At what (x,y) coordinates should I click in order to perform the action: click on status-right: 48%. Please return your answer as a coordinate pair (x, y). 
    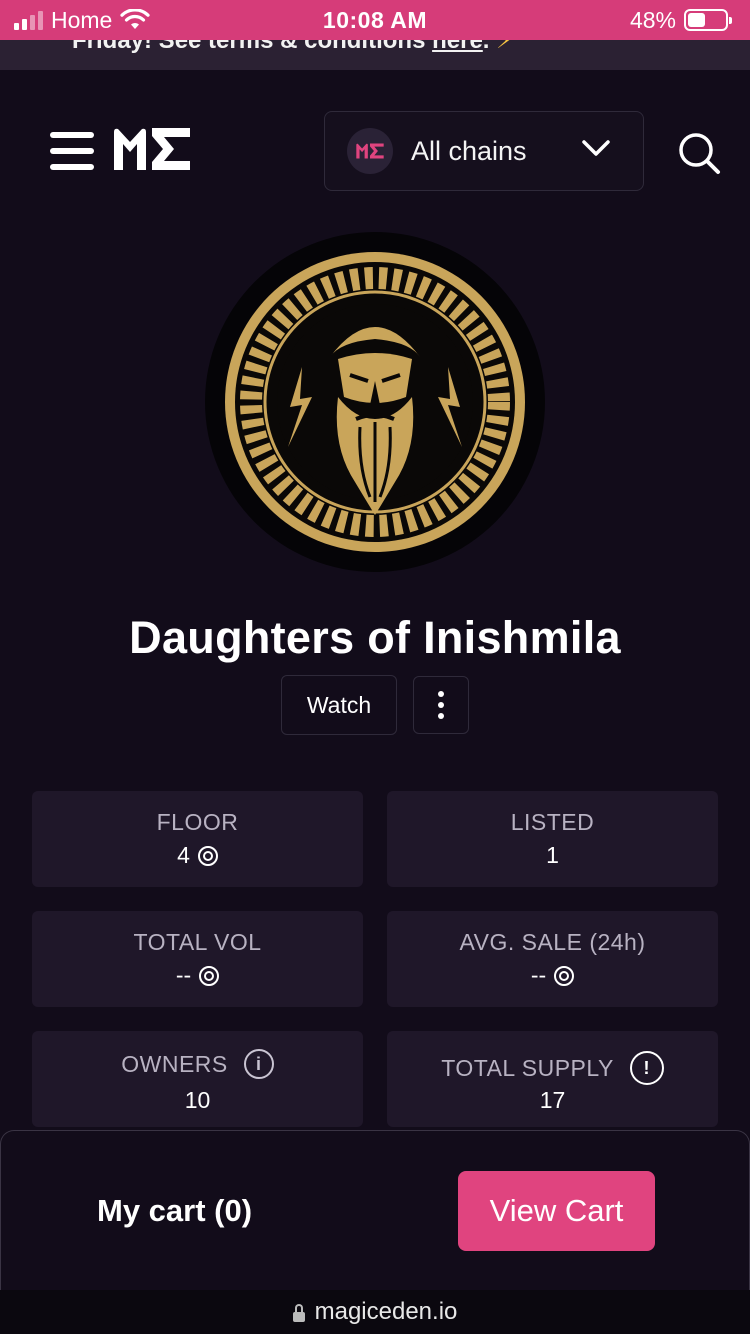
    Looking at the image, I should click on (680, 20).